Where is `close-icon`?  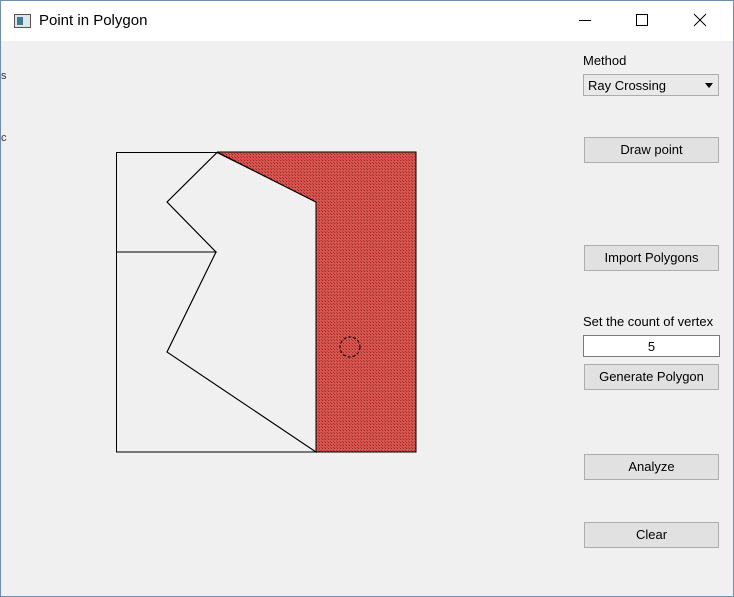
close-icon is located at coordinates (700, 20).